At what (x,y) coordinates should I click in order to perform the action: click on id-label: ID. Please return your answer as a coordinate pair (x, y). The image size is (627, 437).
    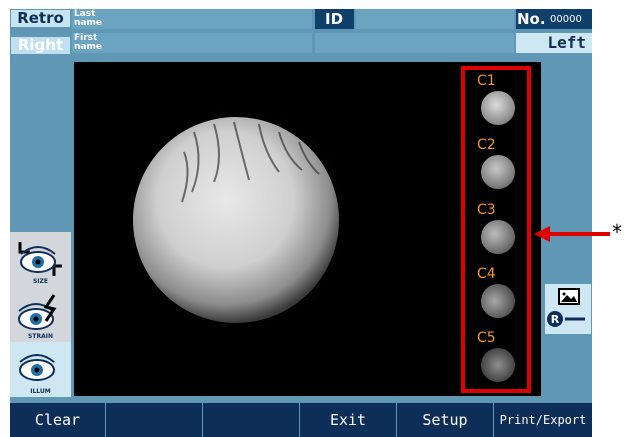
    Looking at the image, I should click on (334, 19).